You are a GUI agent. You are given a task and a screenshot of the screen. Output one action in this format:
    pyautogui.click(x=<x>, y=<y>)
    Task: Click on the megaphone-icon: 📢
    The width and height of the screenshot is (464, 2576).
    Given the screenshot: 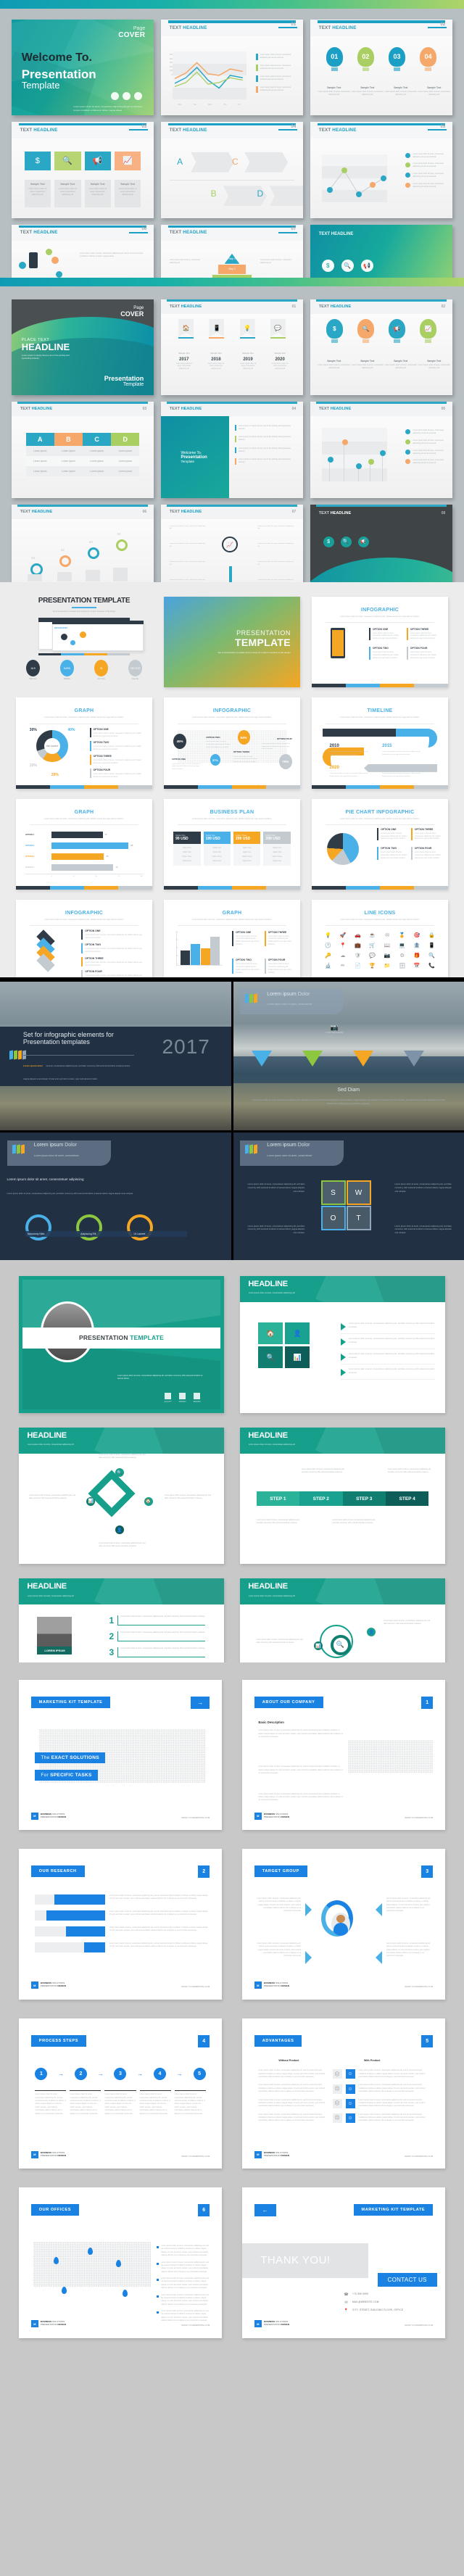 What is the action you would take?
    pyautogui.click(x=363, y=541)
    